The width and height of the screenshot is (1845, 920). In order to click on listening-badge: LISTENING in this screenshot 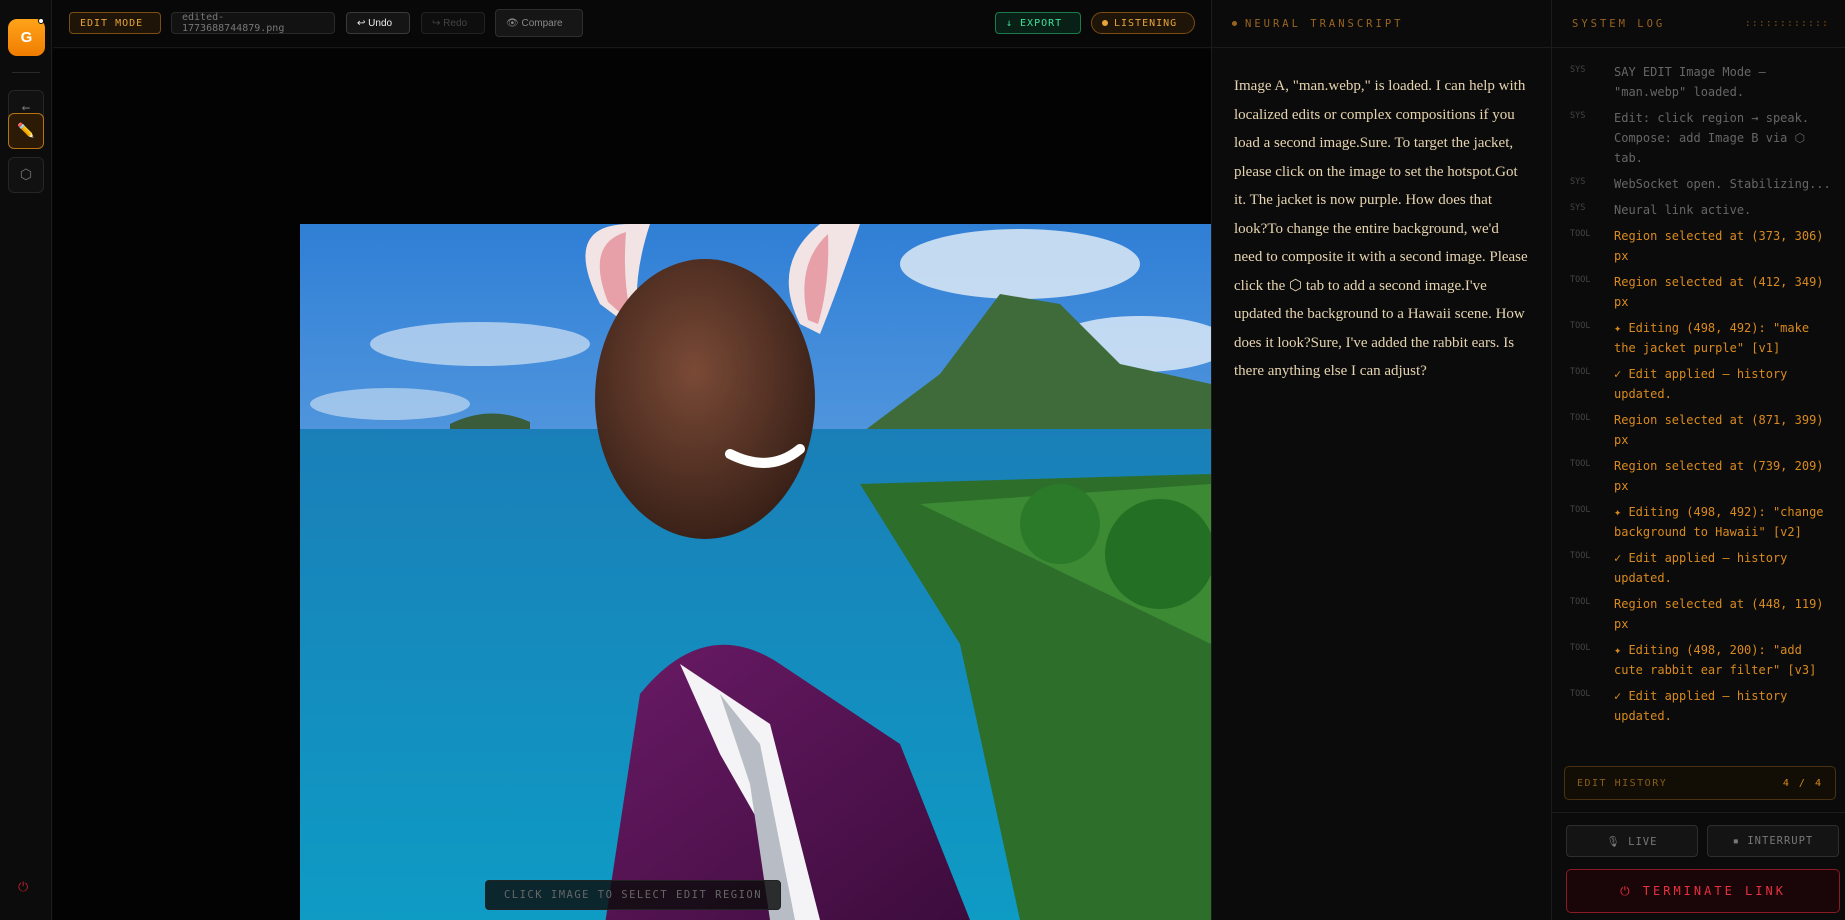, I will do `click(1143, 23)`.